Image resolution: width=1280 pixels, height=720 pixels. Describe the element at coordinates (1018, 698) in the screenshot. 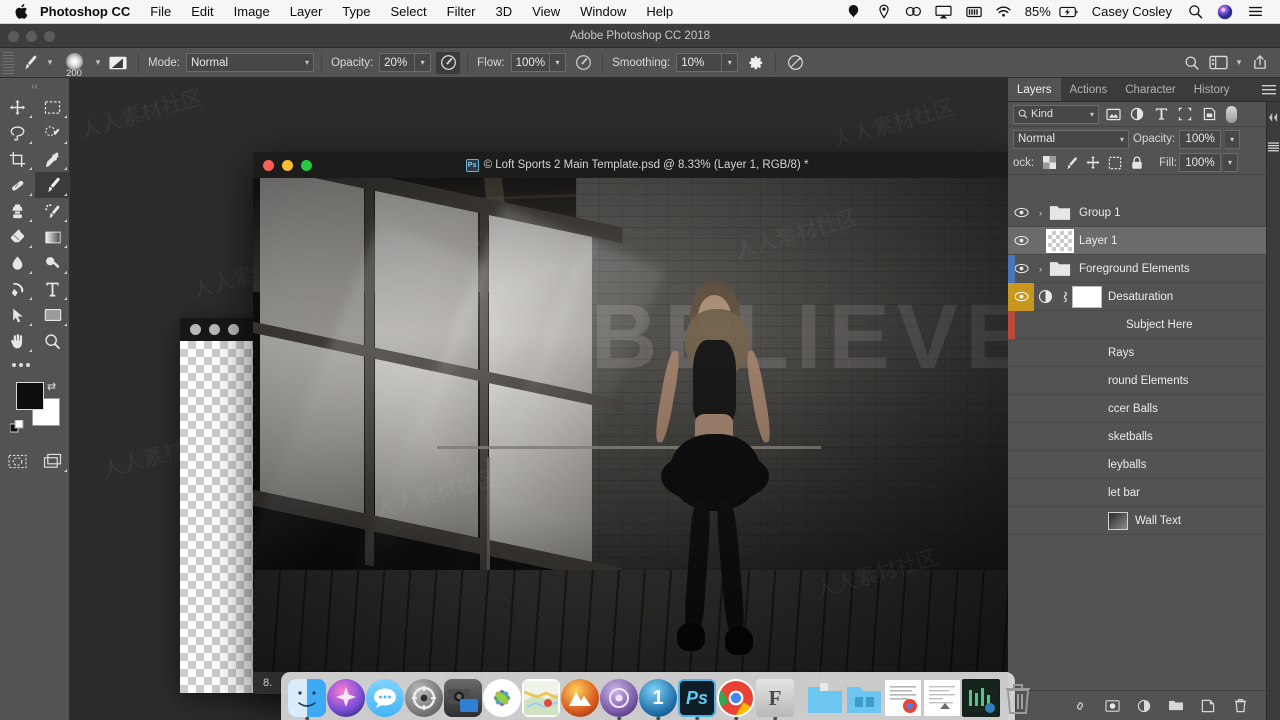

I see `dock-item-trash` at that location.